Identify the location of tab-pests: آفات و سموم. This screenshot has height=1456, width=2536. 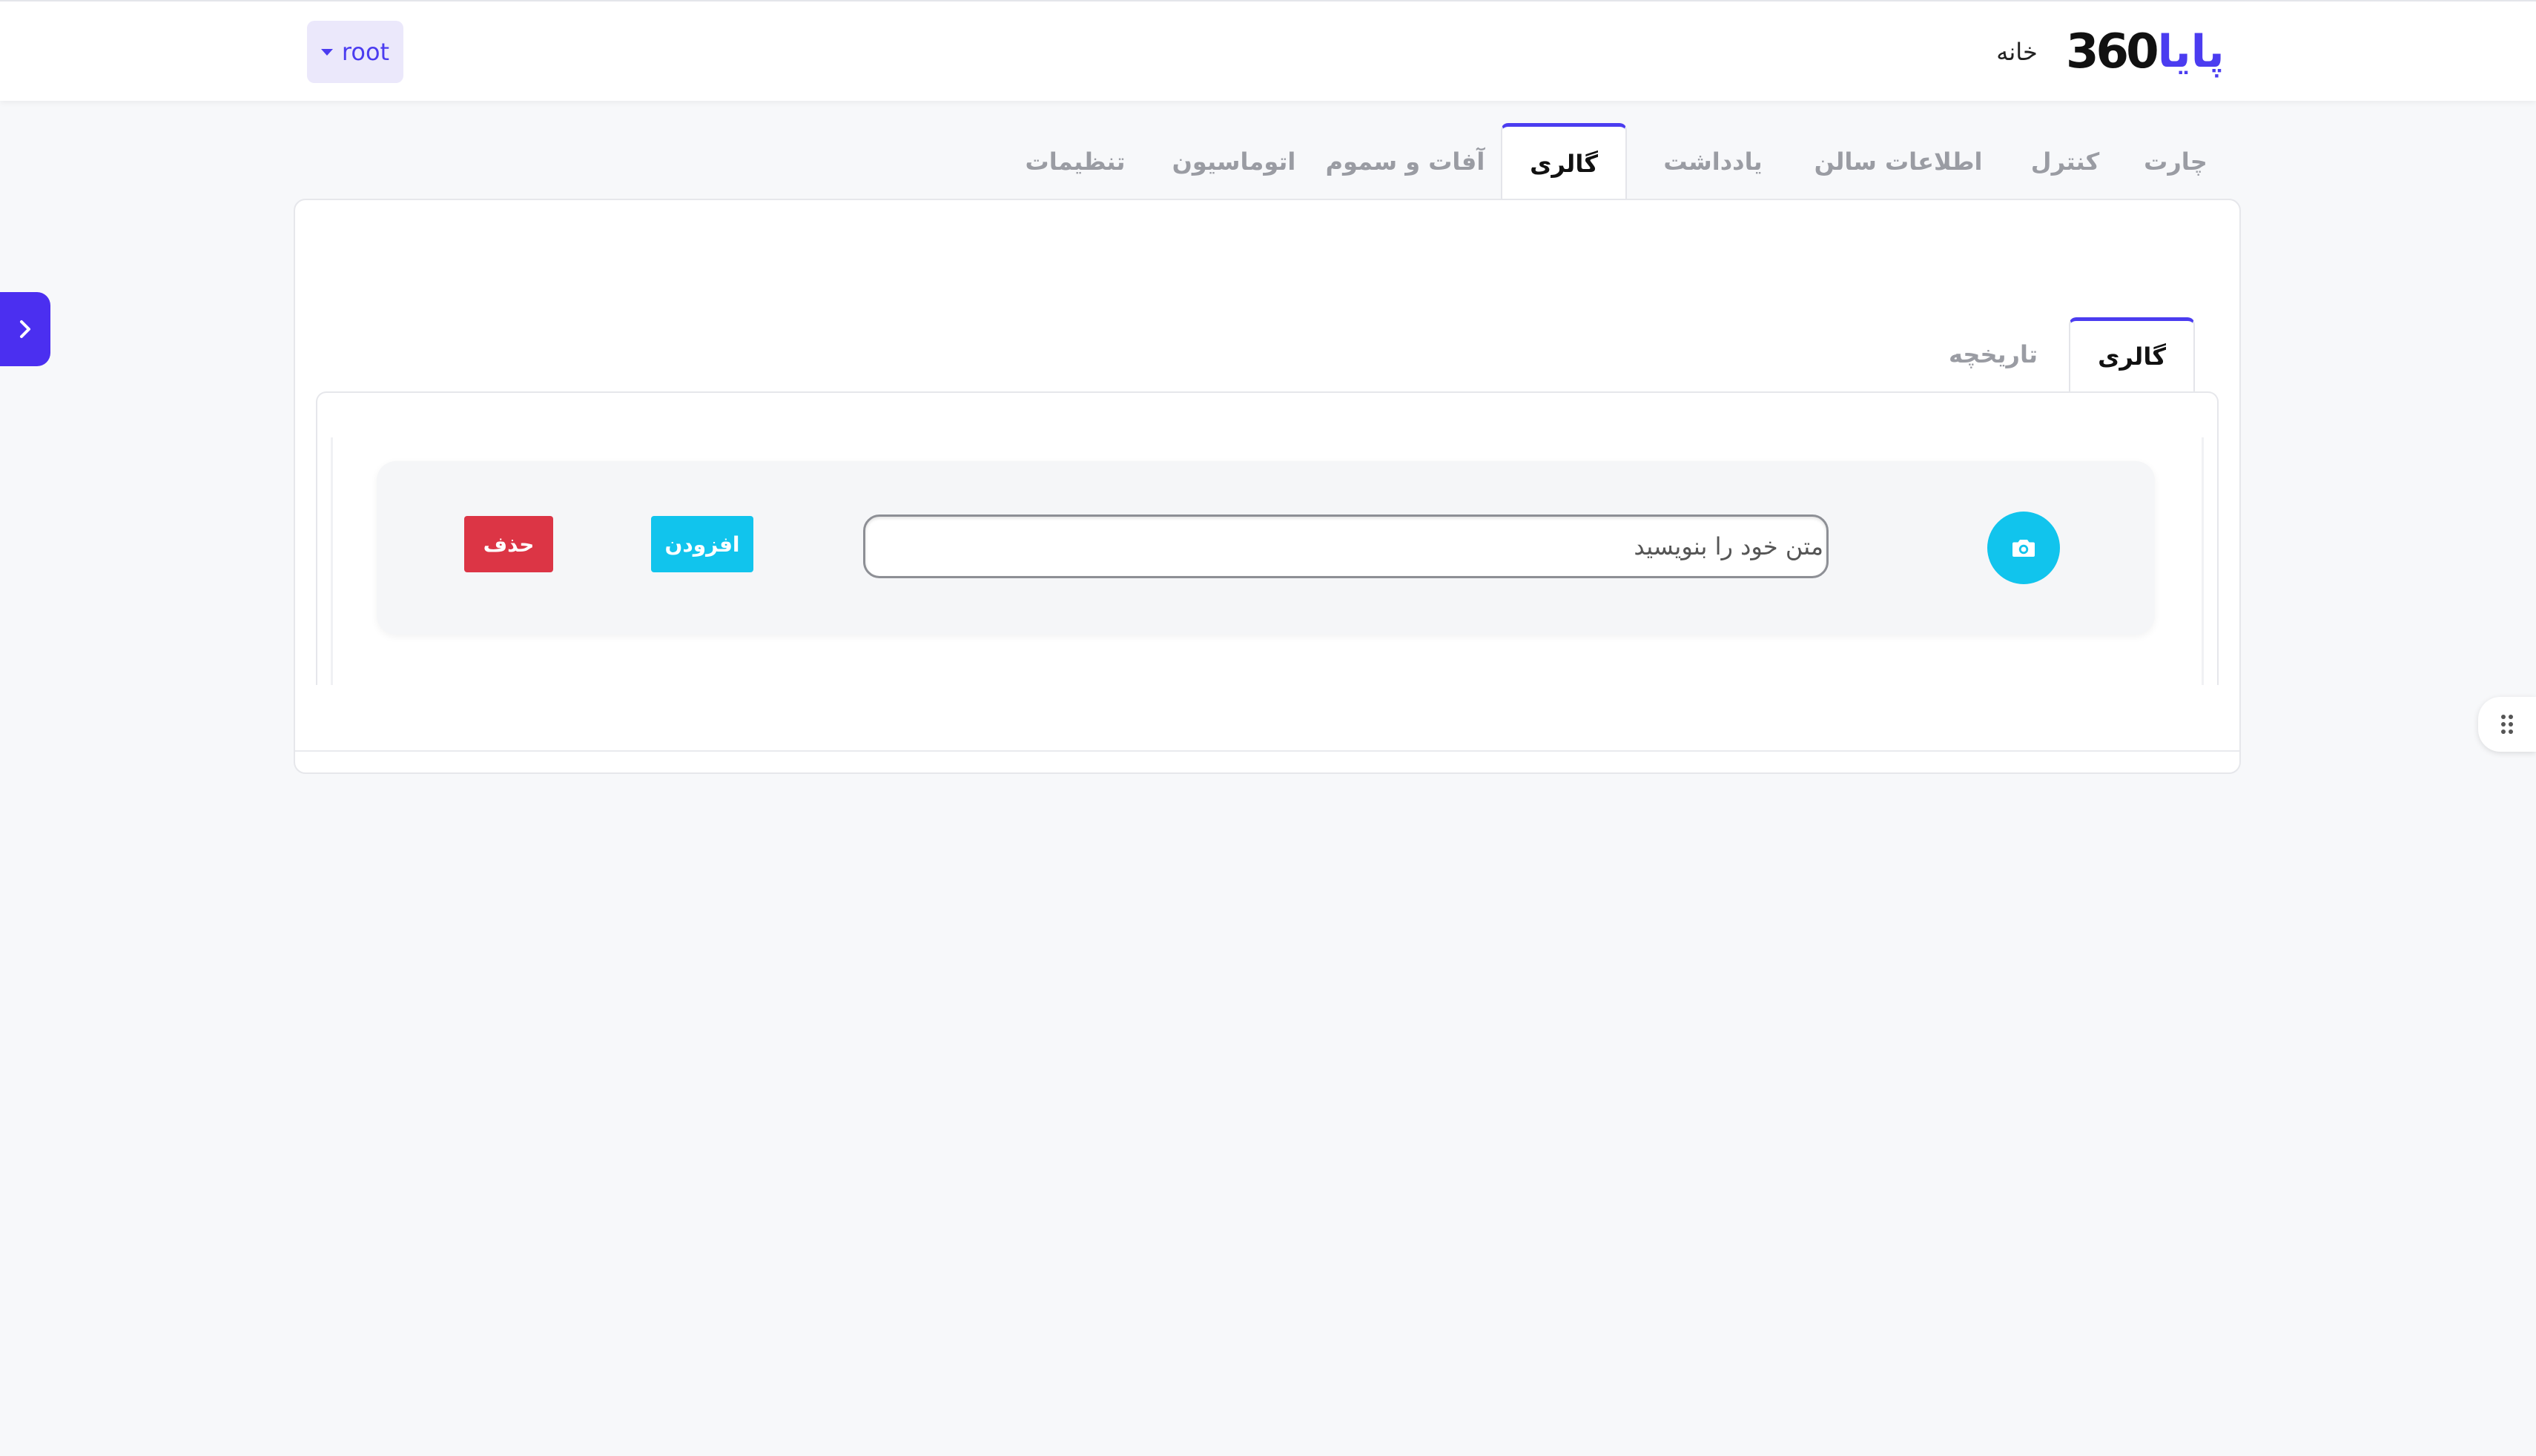
(1406, 161).